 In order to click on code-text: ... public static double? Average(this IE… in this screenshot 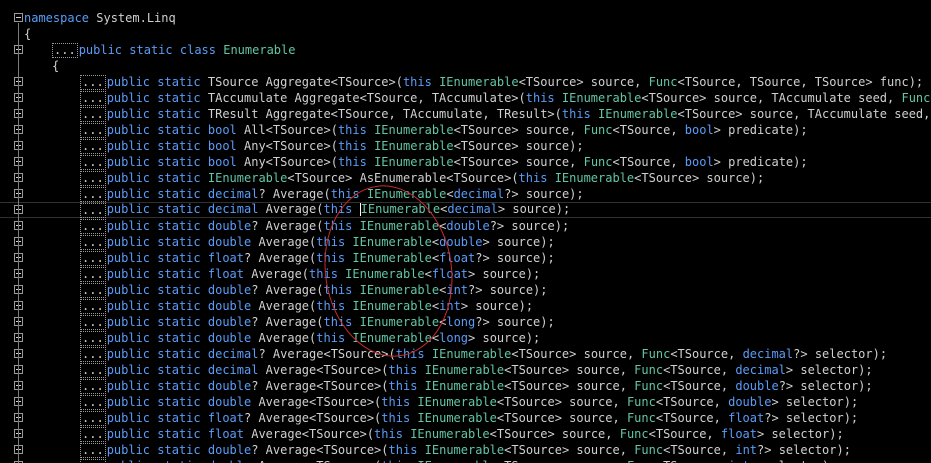, I will do `click(324, 226)`.